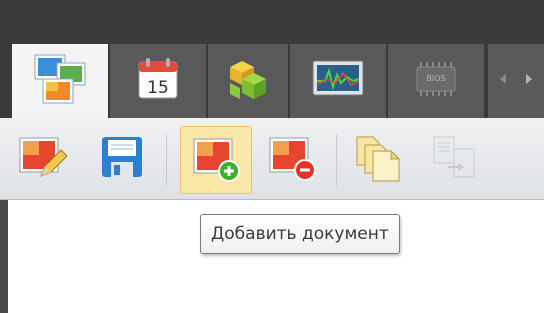  I want to click on tooltip: Добавить документ, so click(300, 234).